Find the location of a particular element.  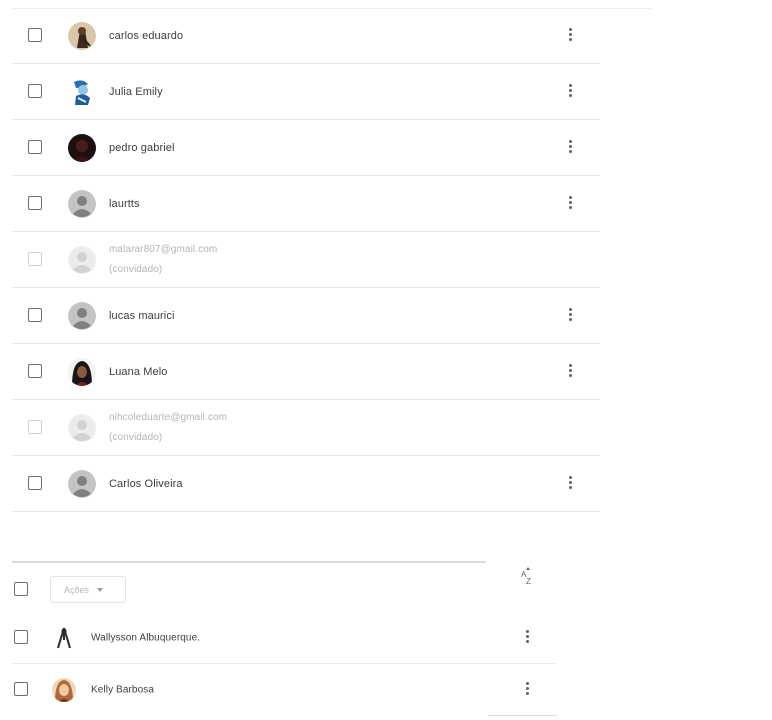

member-row-guest: nihcoleduarte@gmail.com (convidado) is located at coordinates (306, 428).